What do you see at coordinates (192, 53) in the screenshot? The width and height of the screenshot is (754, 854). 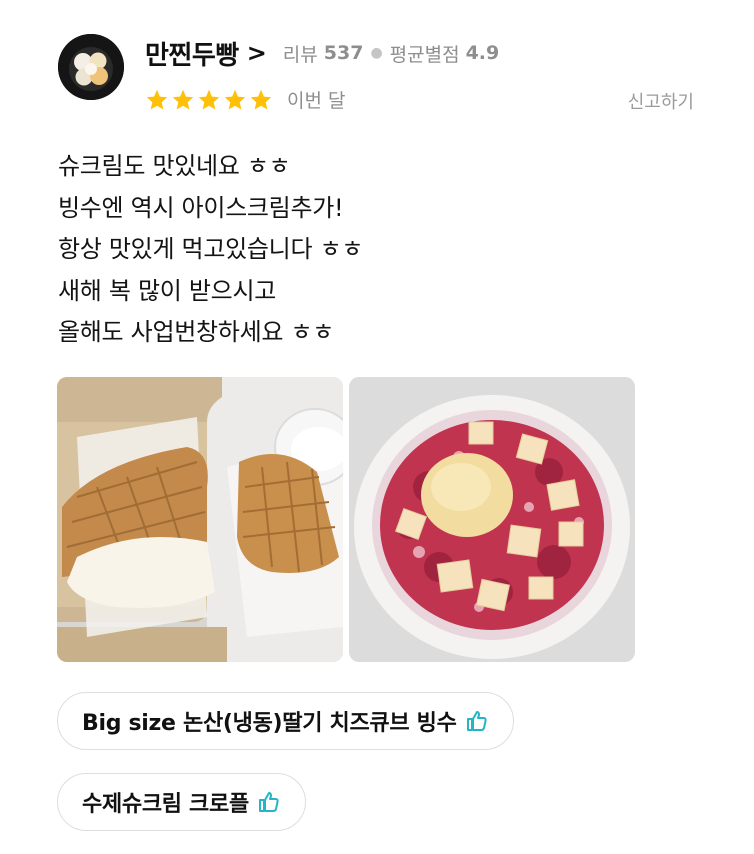 I see `shop-name-link: 만찐두빵` at bounding box center [192, 53].